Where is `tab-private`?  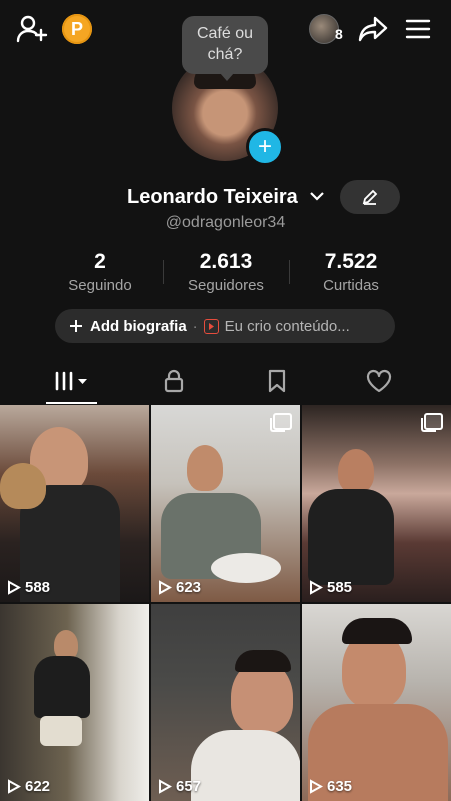 tab-private is located at coordinates (174, 381).